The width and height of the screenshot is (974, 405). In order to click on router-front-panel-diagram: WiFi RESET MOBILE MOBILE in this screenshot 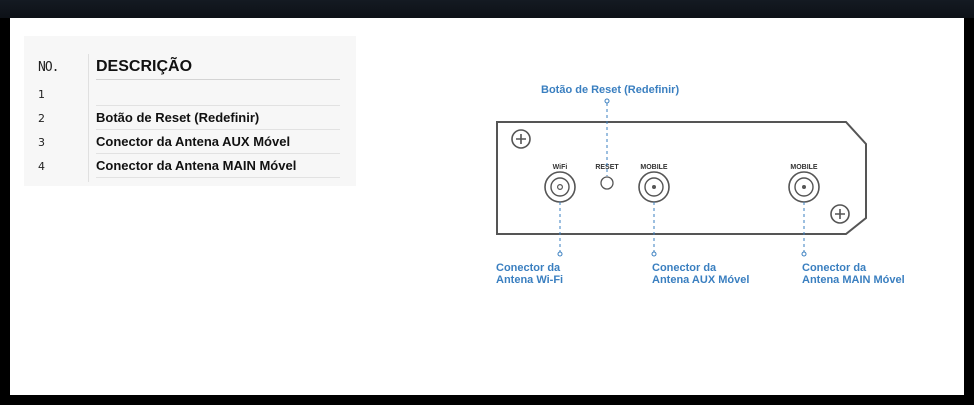, I will do `click(681, 177)`.